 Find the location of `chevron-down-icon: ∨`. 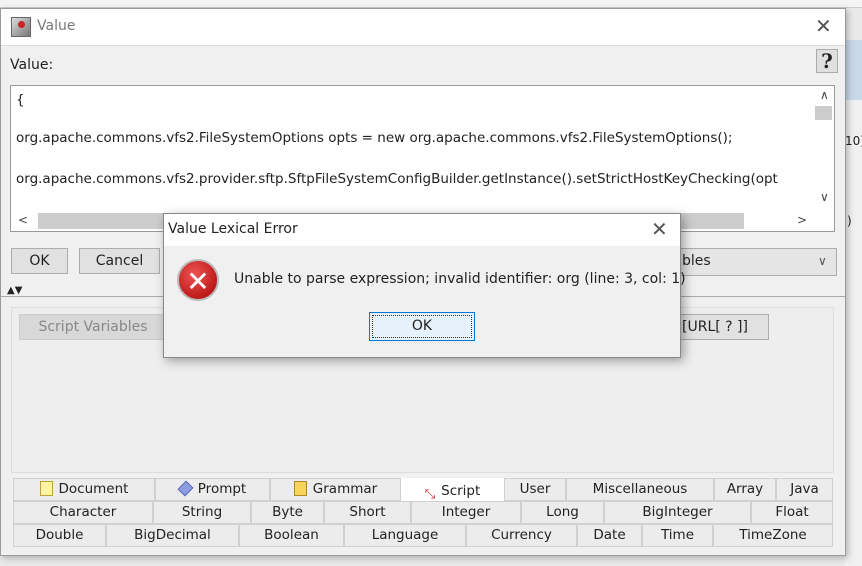

chevron-down-icon: ∨ is located at coordinates (822, 261).